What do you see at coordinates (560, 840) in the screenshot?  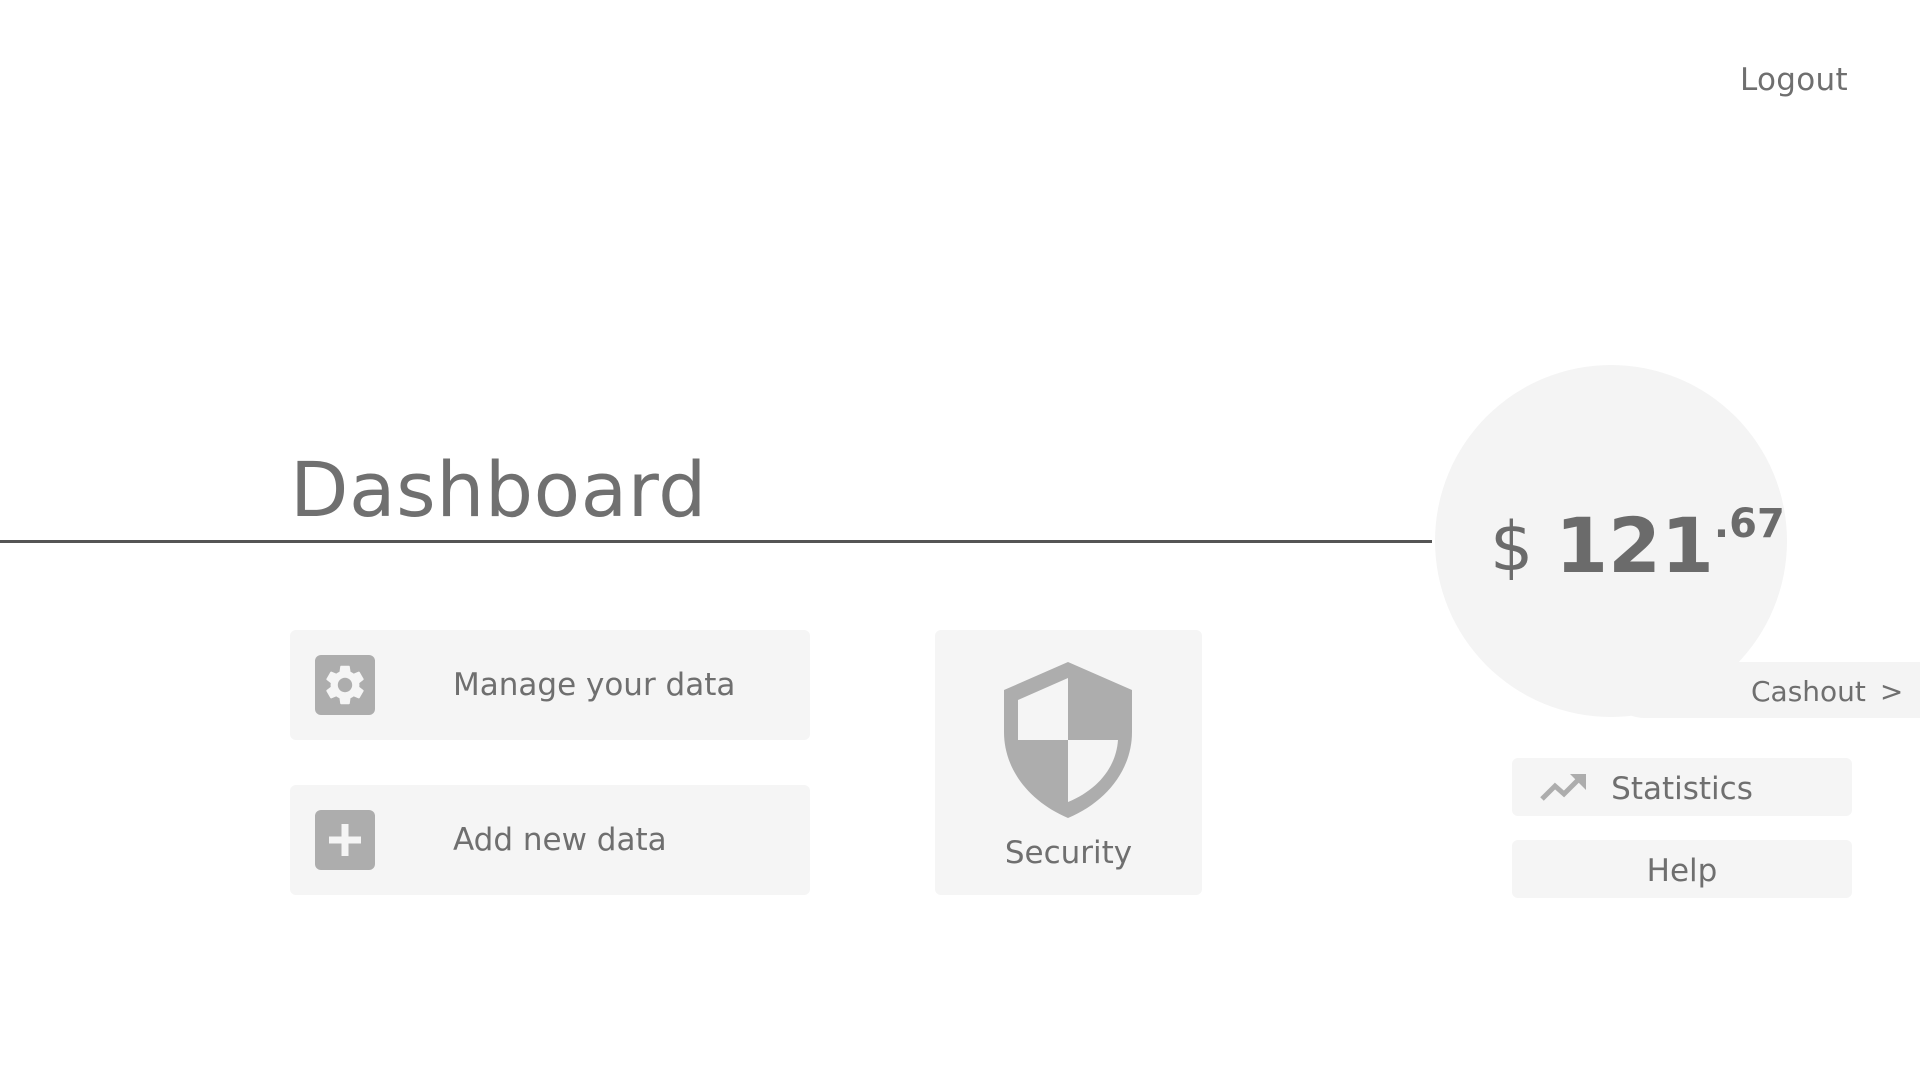 I see `add-data-label: Add new data` at bounding box center [560, 840].